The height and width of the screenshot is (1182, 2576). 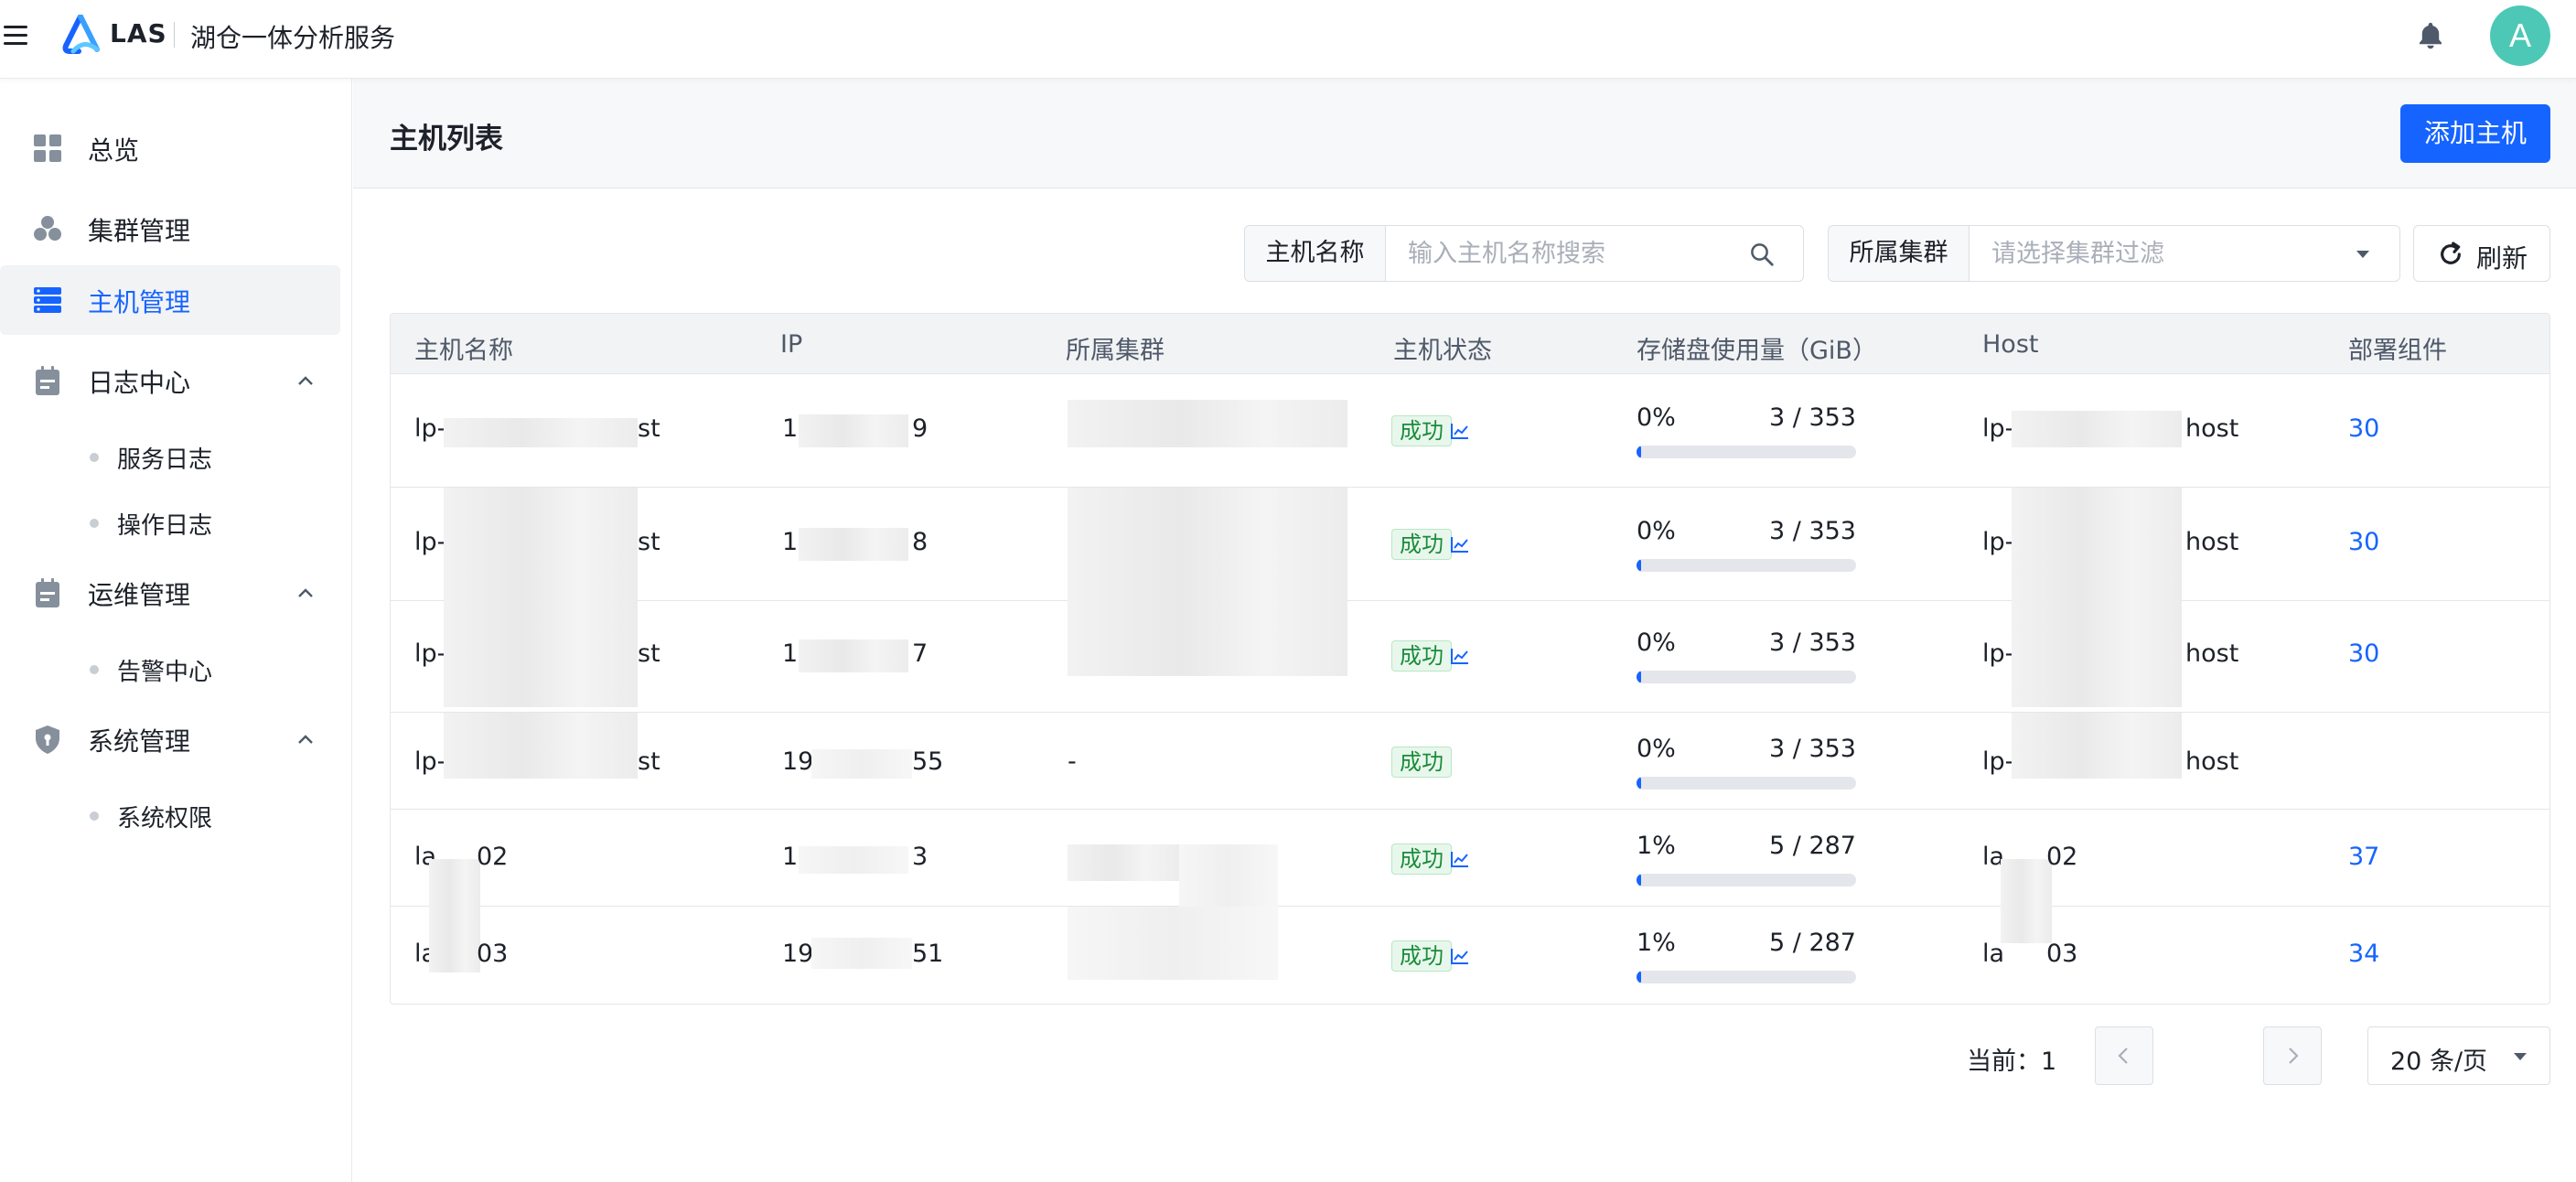 I want to click on dashboard-icon, so click(x=47, y=148).